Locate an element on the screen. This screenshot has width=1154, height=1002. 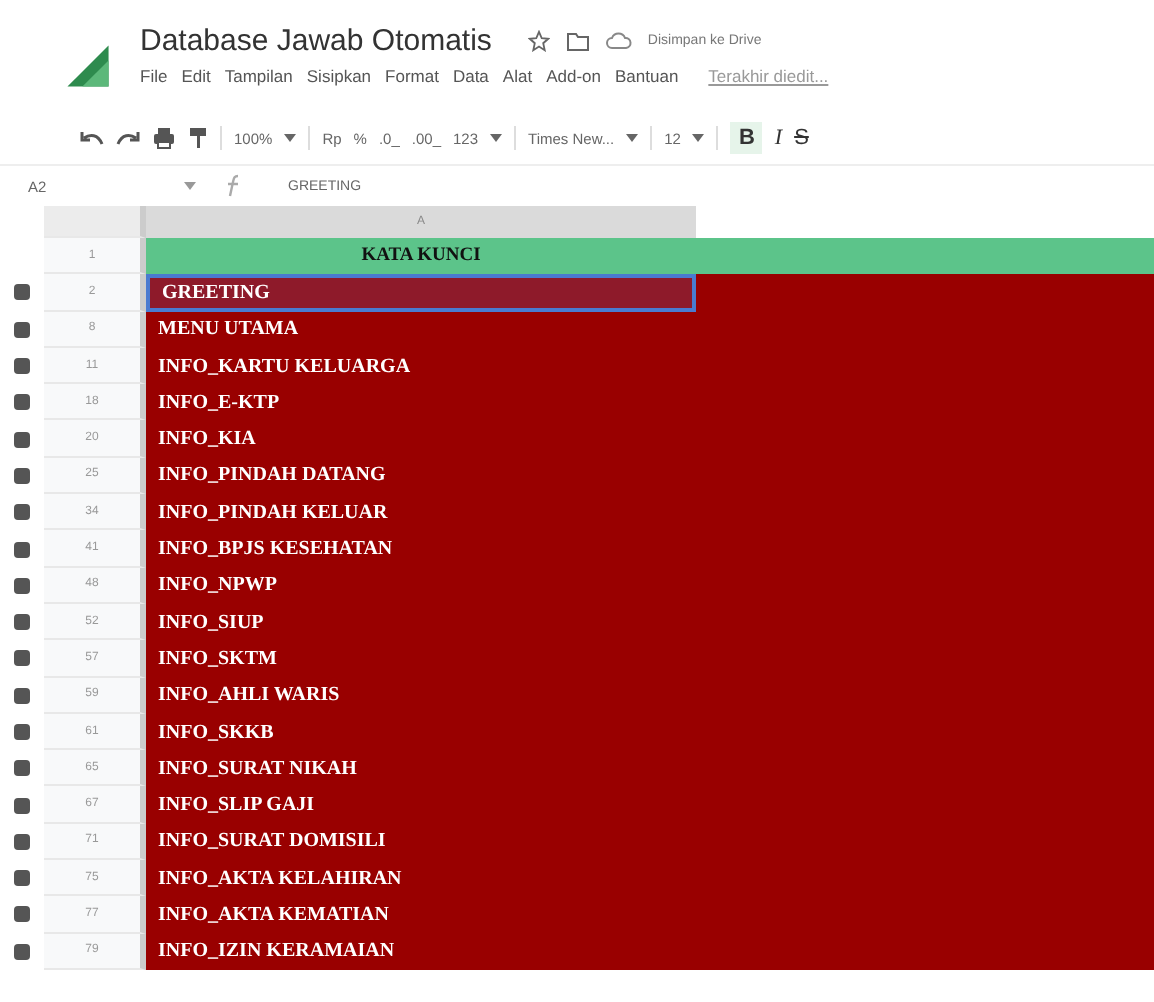
menu-item: Sisipkan is located at coordinates (339, 76).